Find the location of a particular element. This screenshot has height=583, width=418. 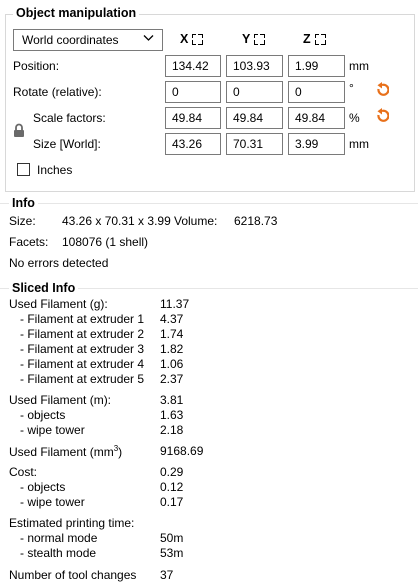

sliced-info-value: 4.37 is located at coordinates (172, 319).